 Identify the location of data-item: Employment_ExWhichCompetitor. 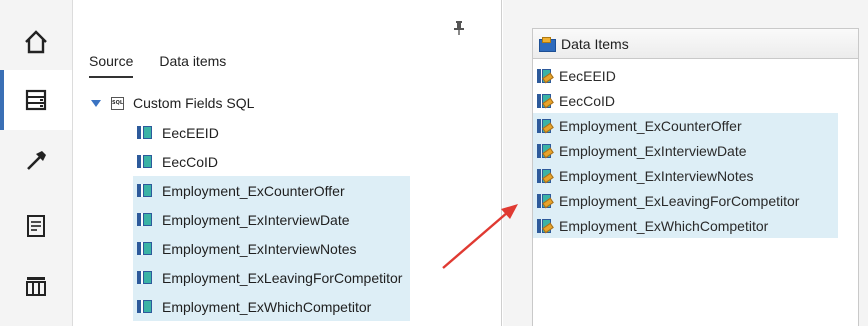
(685, 225).